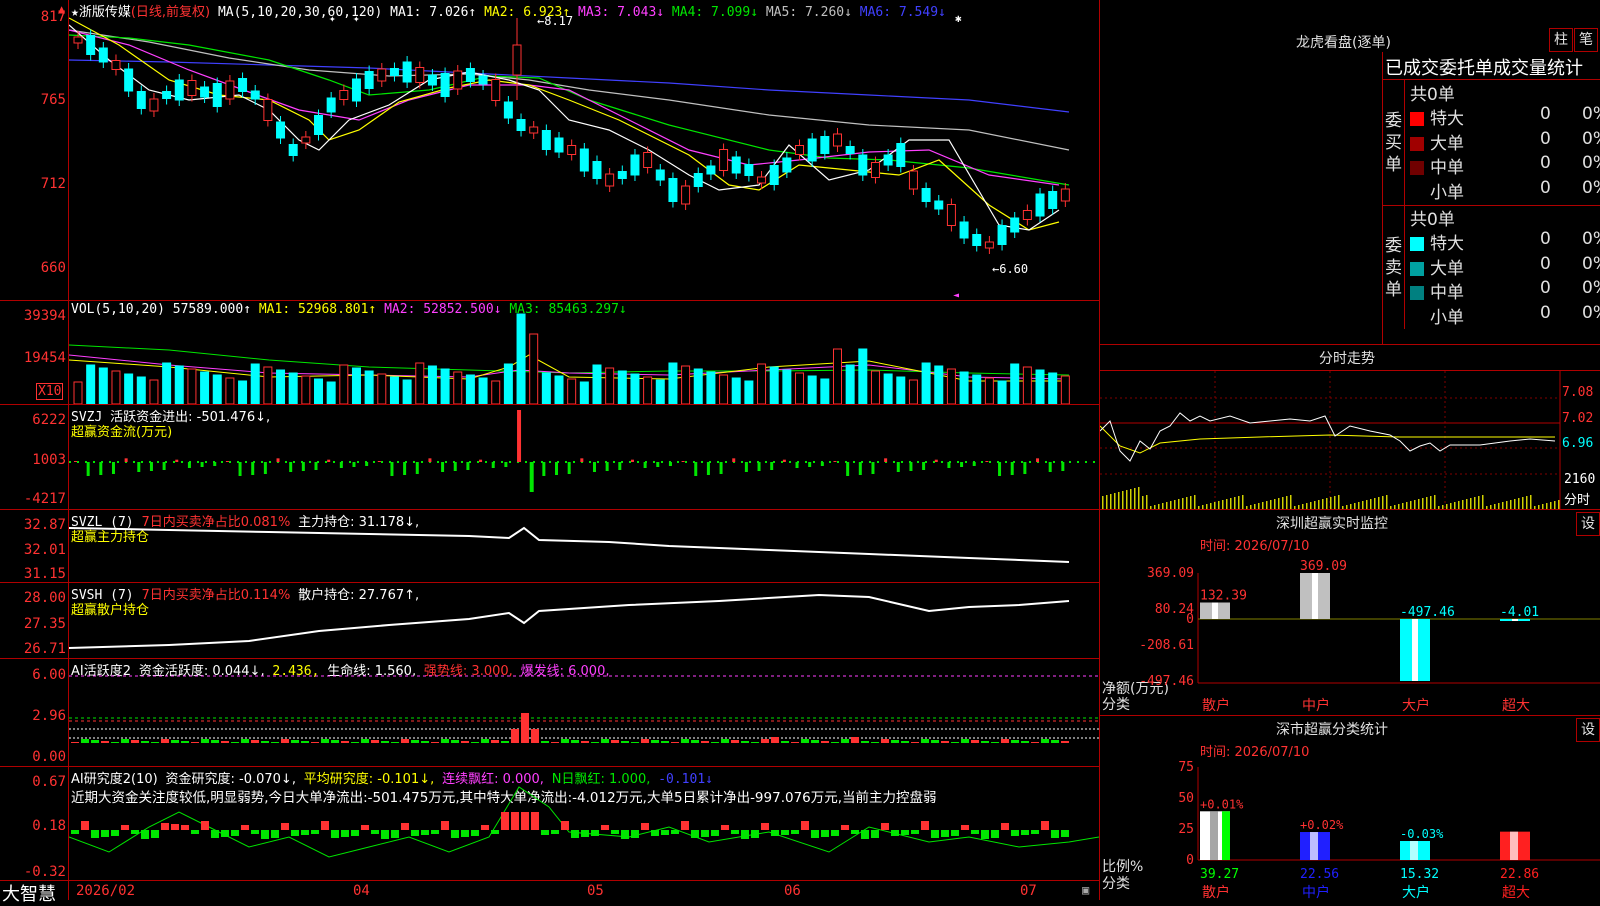 This screenshot has height=906, width=1600. What do you see at coordinates (584, 354) in the screenshot?
I see `vol-bars` at bounding box center [584, 354].